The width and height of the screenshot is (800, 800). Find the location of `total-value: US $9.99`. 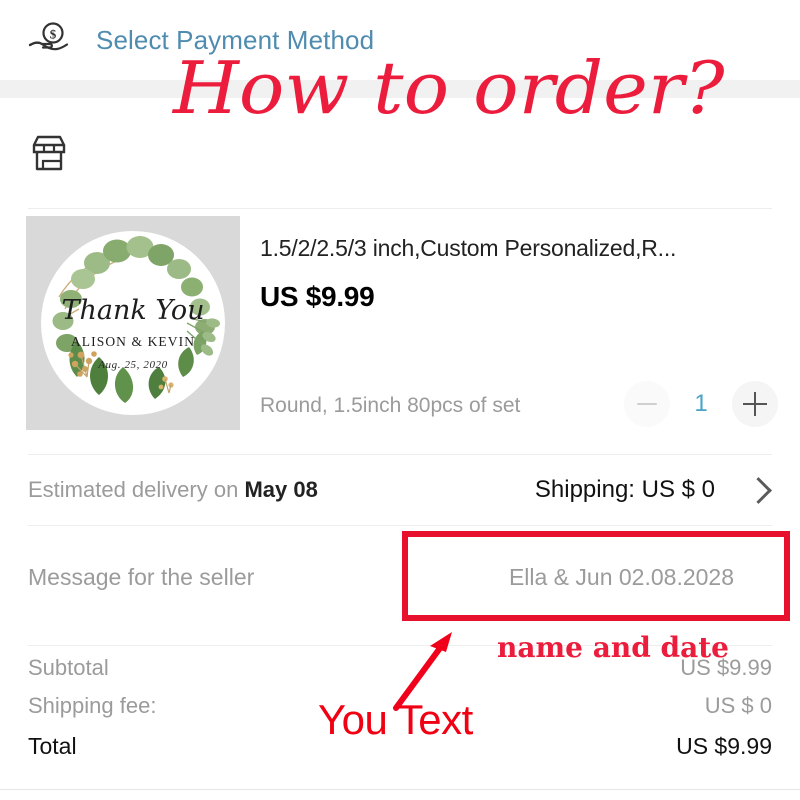

total-value: US $9.99 is located at coordinates (724, 745).